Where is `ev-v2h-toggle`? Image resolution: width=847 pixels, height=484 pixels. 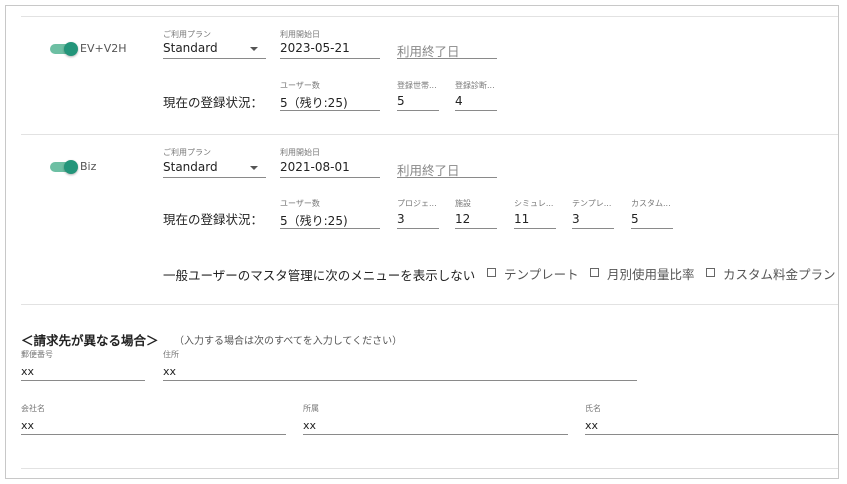
ev-v2h-toggle is located at coordinates (64, 49).